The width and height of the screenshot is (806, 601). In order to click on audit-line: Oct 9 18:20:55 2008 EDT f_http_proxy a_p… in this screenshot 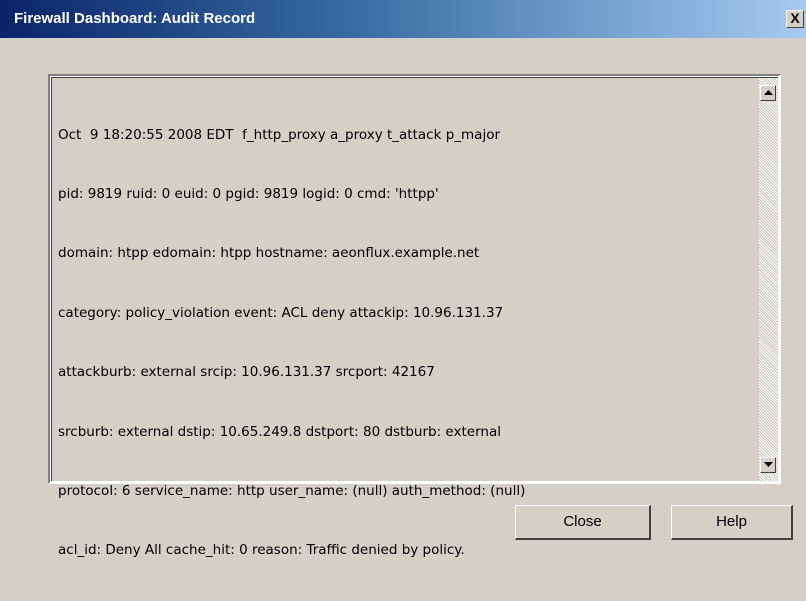, I will do `click(279, 134)`.